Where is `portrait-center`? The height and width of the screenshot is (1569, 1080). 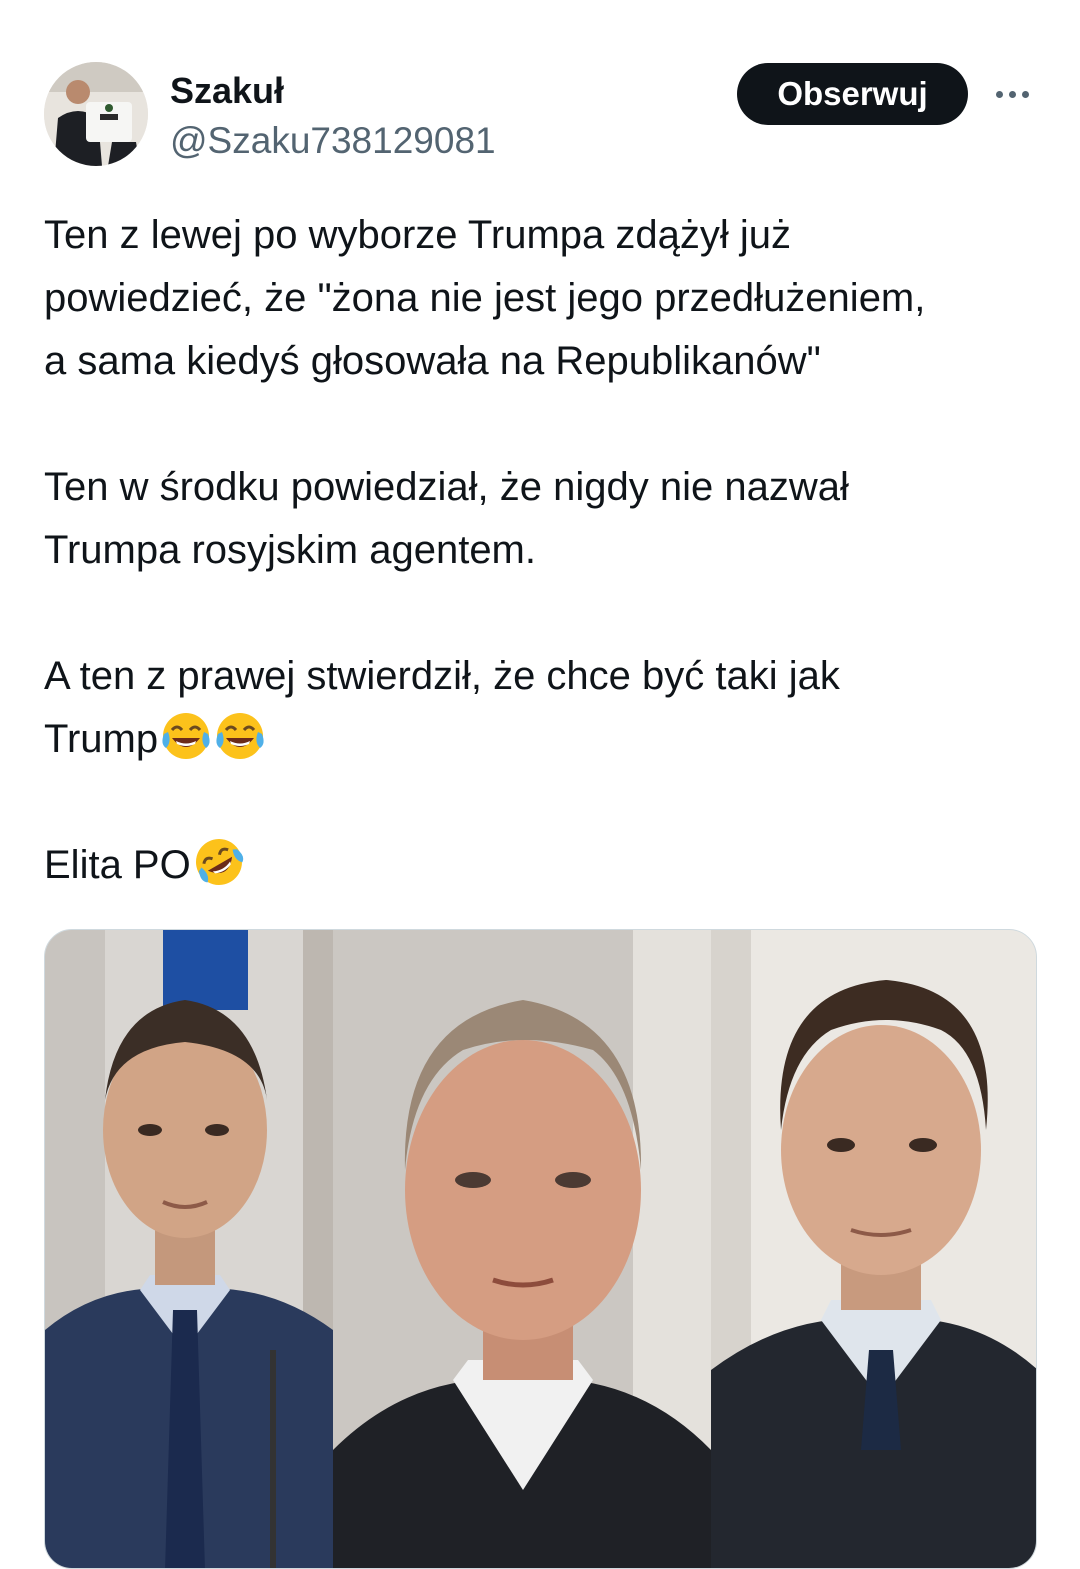
portrait-center is located at coordinates (522, 1249).